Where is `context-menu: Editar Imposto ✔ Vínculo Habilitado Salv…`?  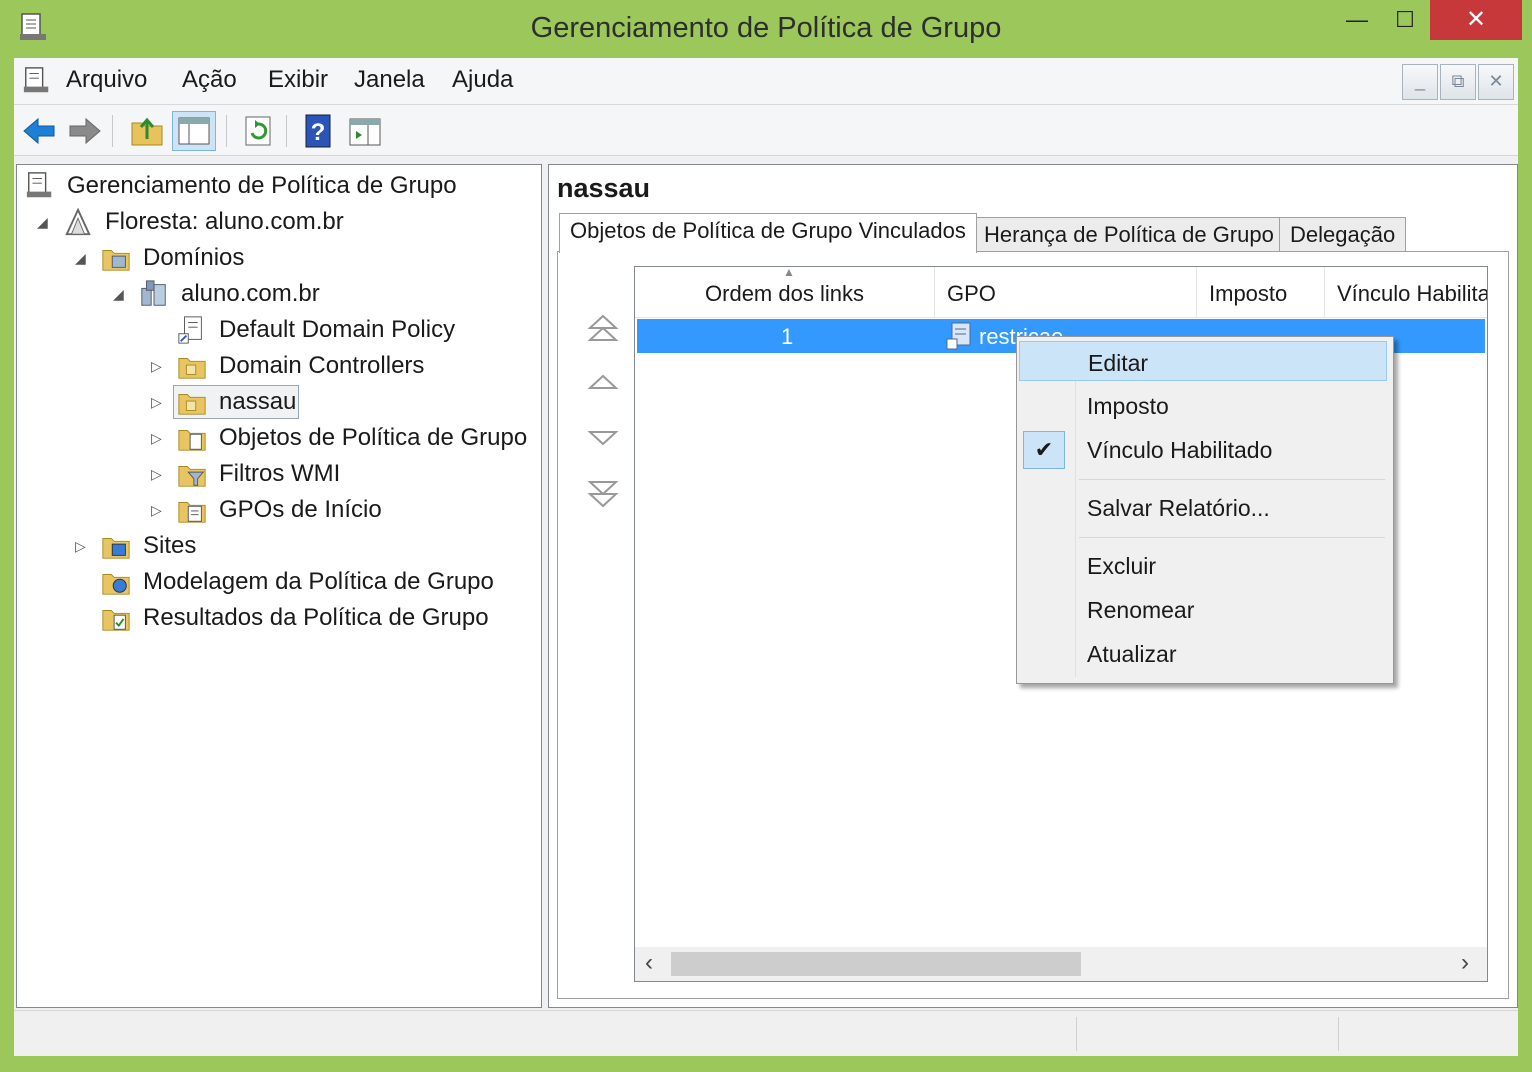 context-menu: Editar Imposto ✔ Vínculo Habilitado Salv… is located at coordinates (1205, 510).